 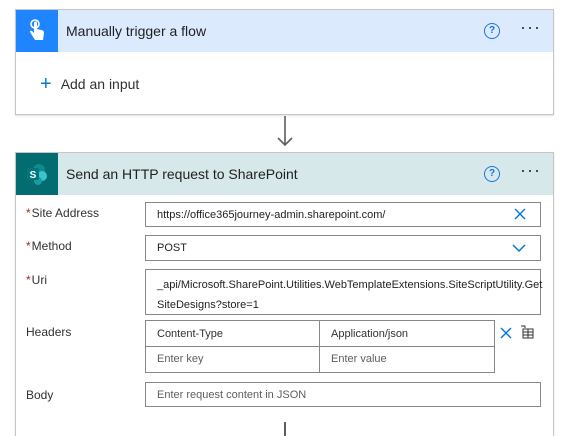 I want to click on header-value-input: Application/json, so click(x=407, y=334).